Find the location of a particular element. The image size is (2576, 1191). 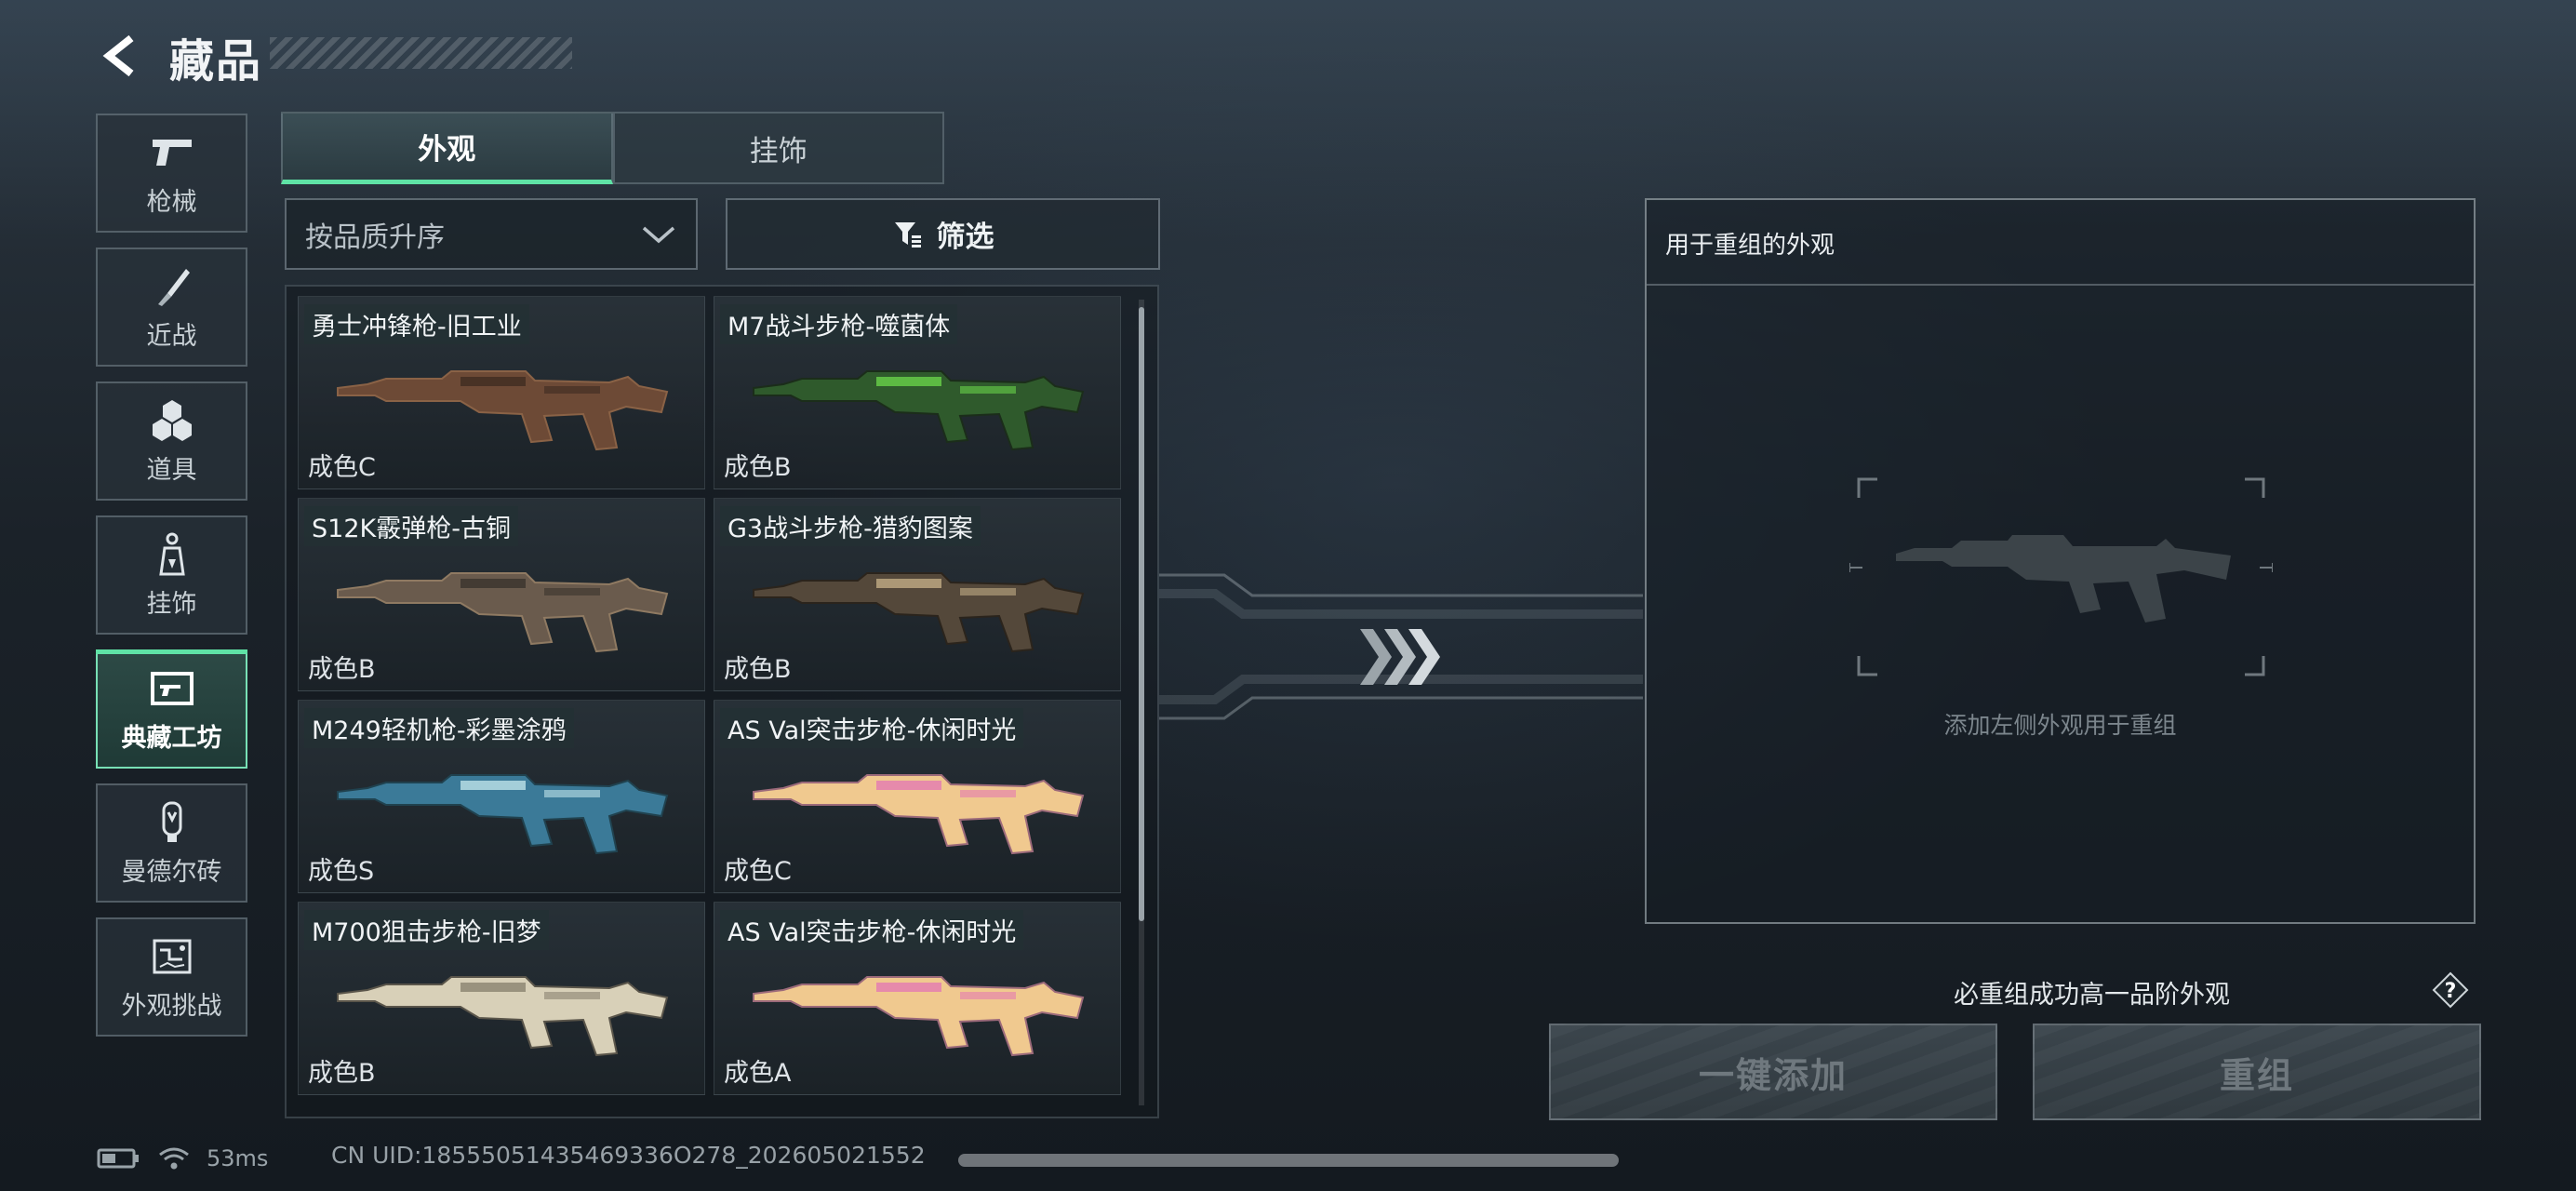

title-decoration is located at coordinates (421, 53).